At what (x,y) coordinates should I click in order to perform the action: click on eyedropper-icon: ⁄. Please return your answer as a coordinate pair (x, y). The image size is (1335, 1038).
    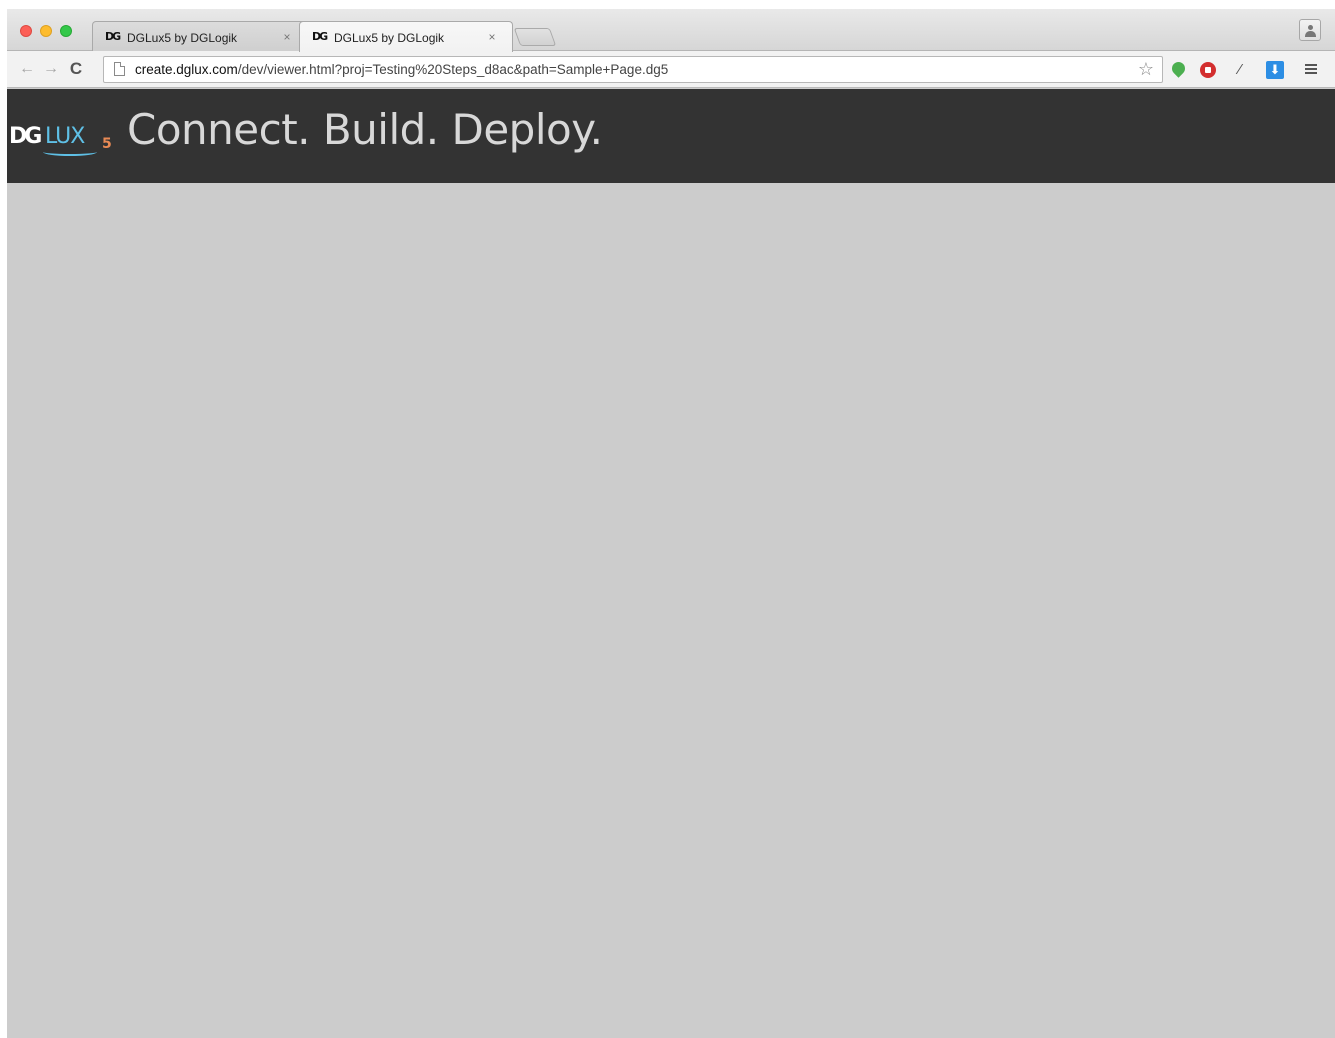
    Looking at the image, I should click on (1240, 70).